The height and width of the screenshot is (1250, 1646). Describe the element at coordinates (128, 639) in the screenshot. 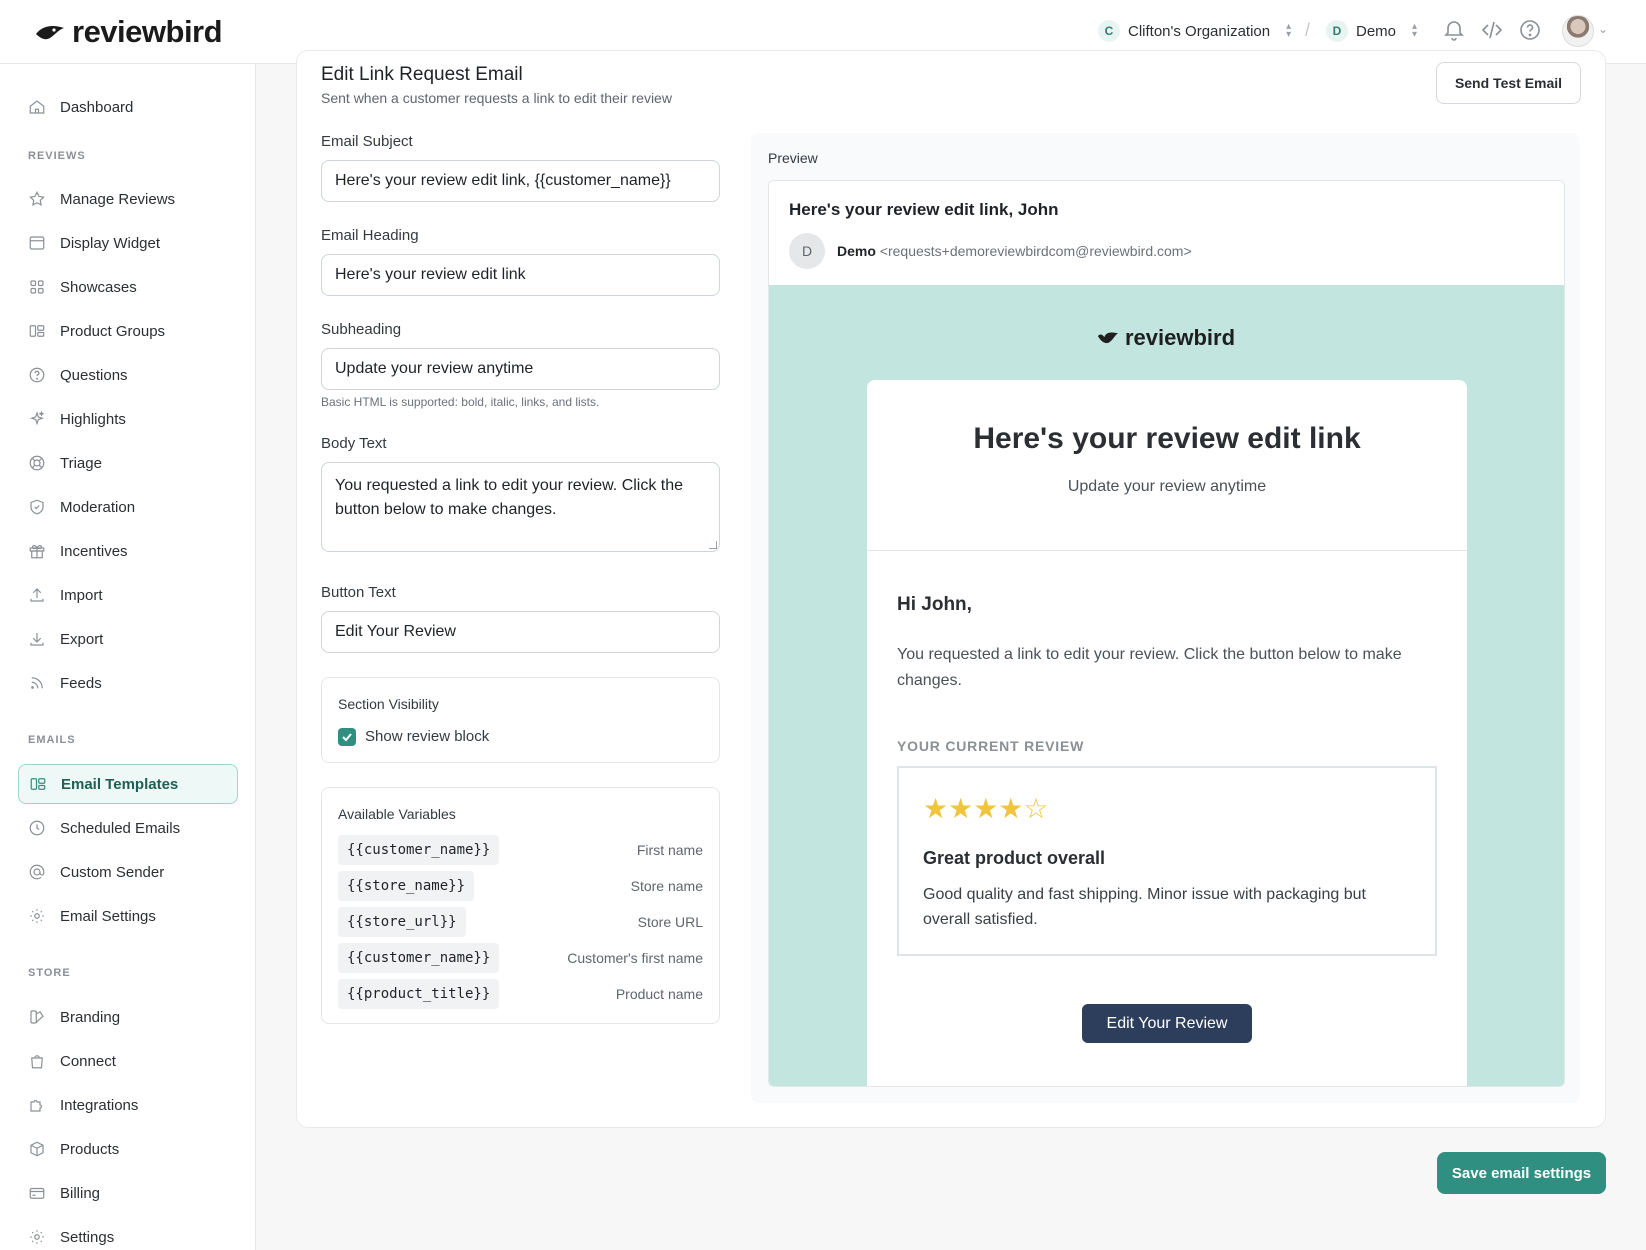

I see `sidebar-item-export: Export` at that location.